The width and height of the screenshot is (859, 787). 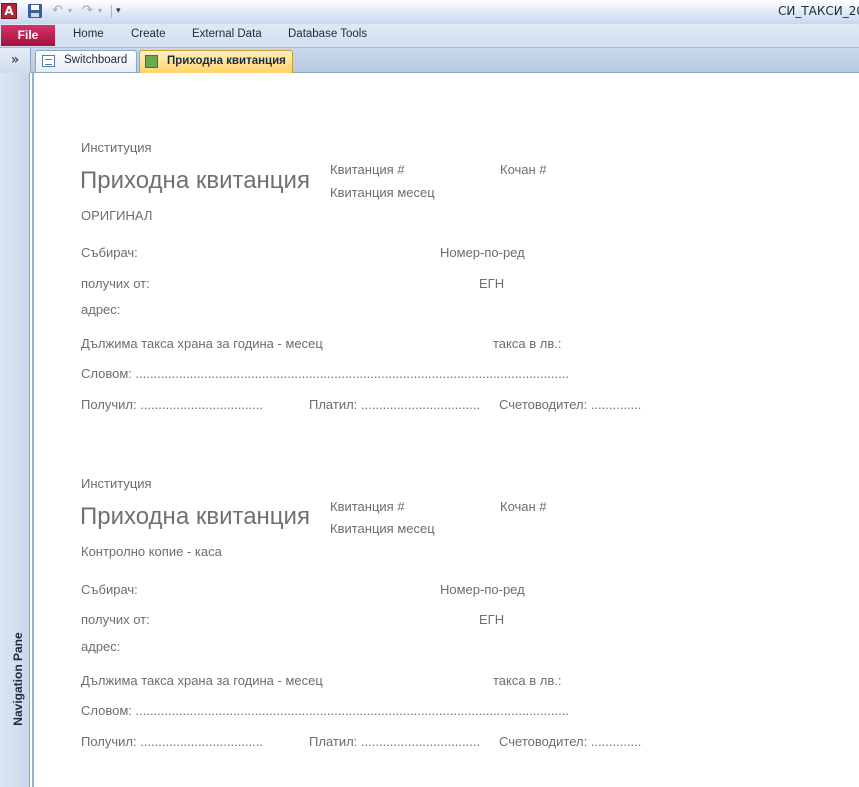 I want to click on nav-pane-expand-icon: », so click(x=15, y=60).